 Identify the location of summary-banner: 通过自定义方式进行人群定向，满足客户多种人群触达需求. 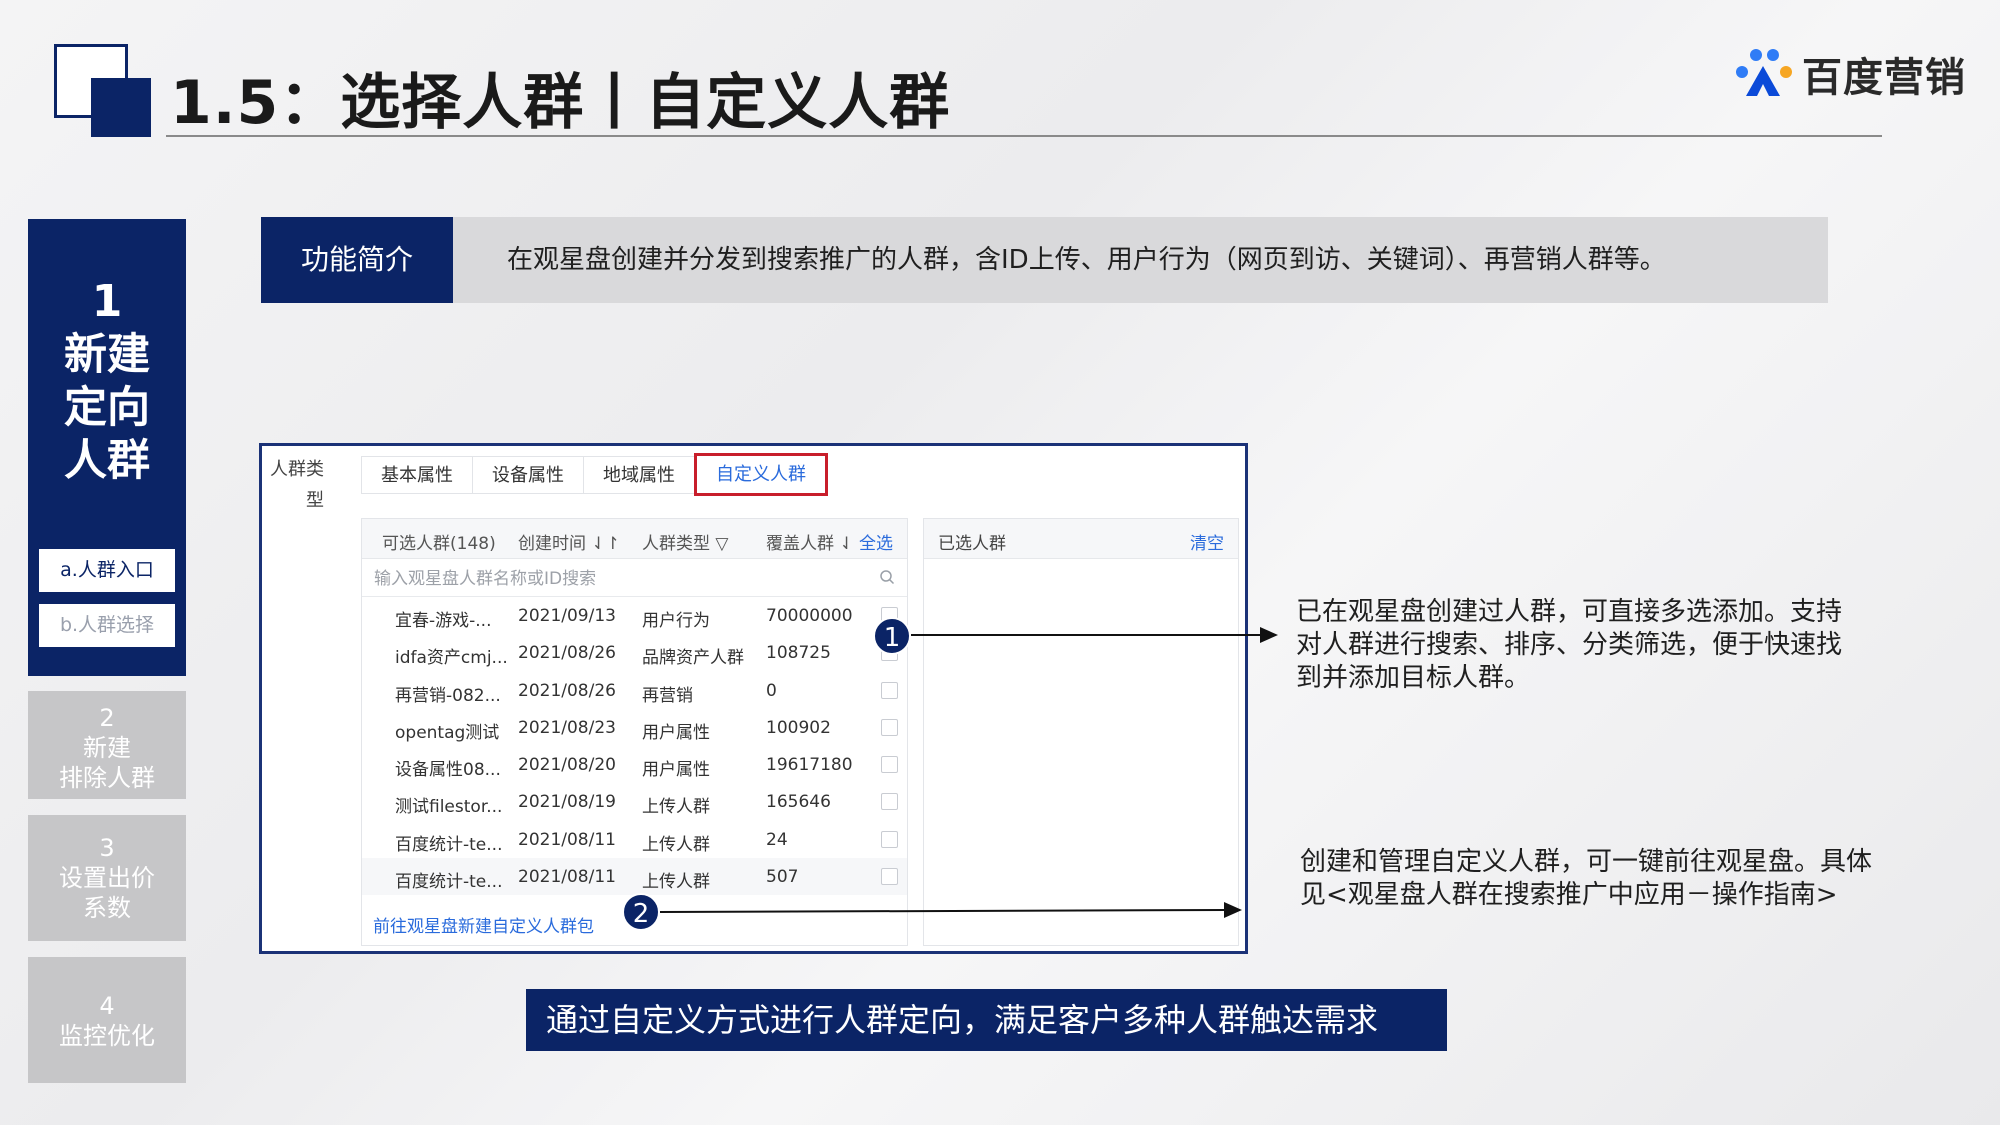
(986, 1020).